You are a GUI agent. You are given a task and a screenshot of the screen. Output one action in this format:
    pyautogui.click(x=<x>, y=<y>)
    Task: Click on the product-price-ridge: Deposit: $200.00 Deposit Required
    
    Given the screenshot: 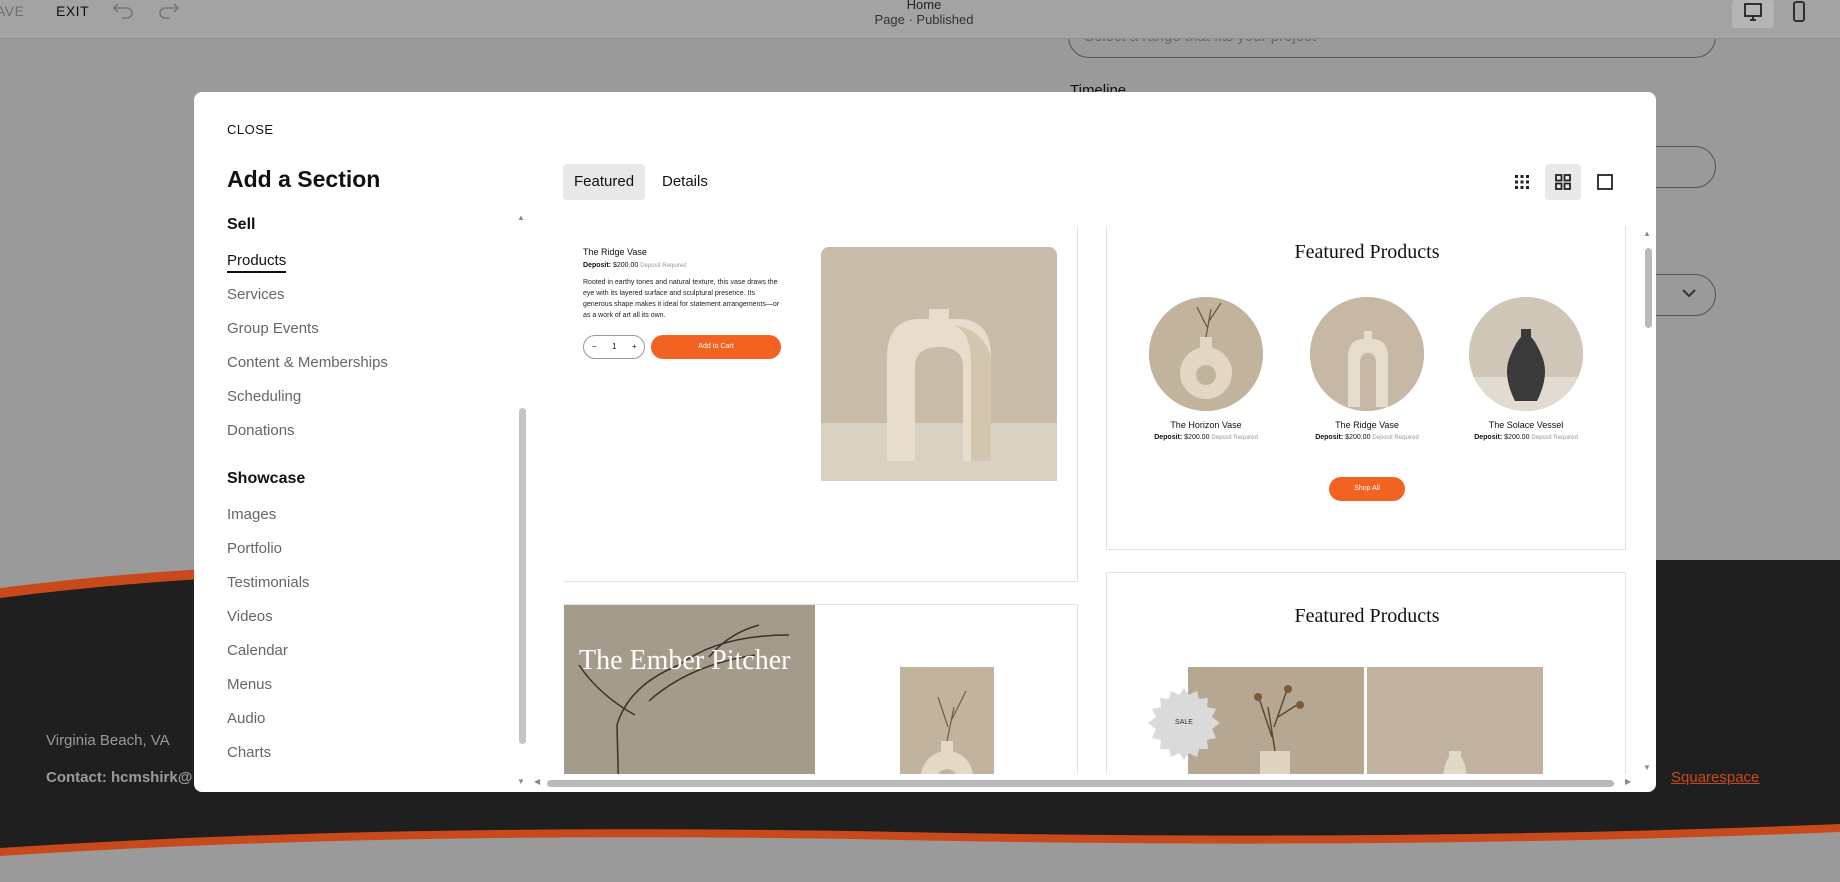 What is the action you would take?
    pyautogui.click(x=1367, y=437)
    